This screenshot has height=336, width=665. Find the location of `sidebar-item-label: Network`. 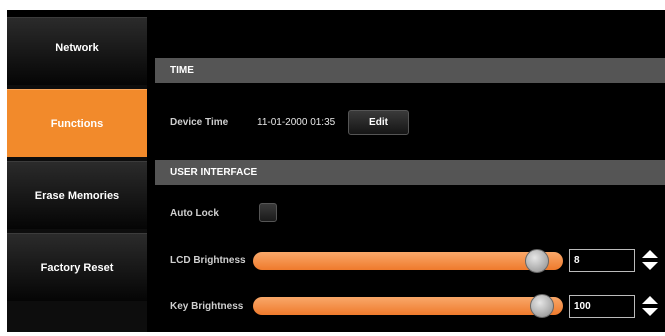

sidebar-item-label: Network is located at coordinates (77, 47).